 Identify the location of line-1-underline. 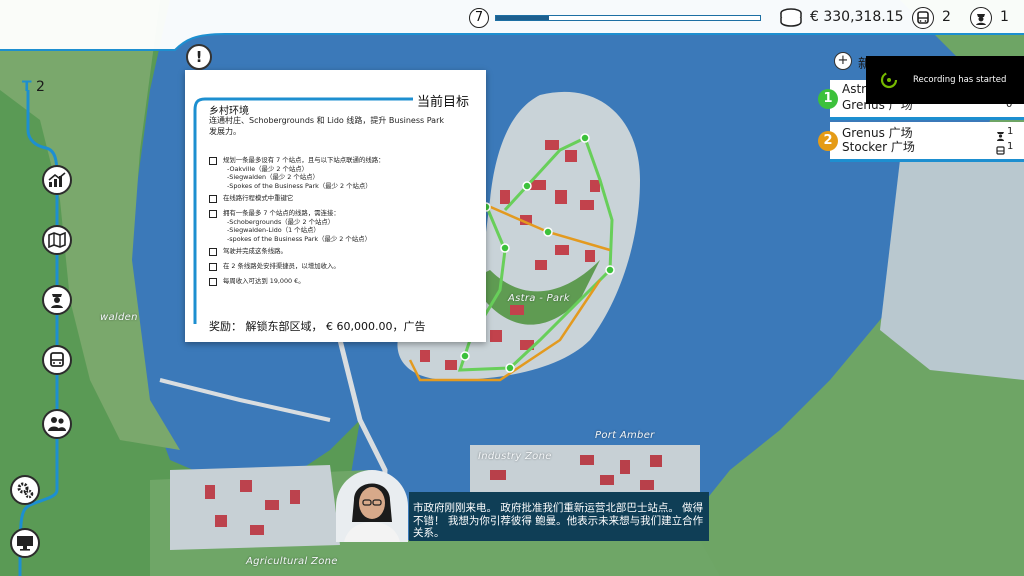
(927, 118).